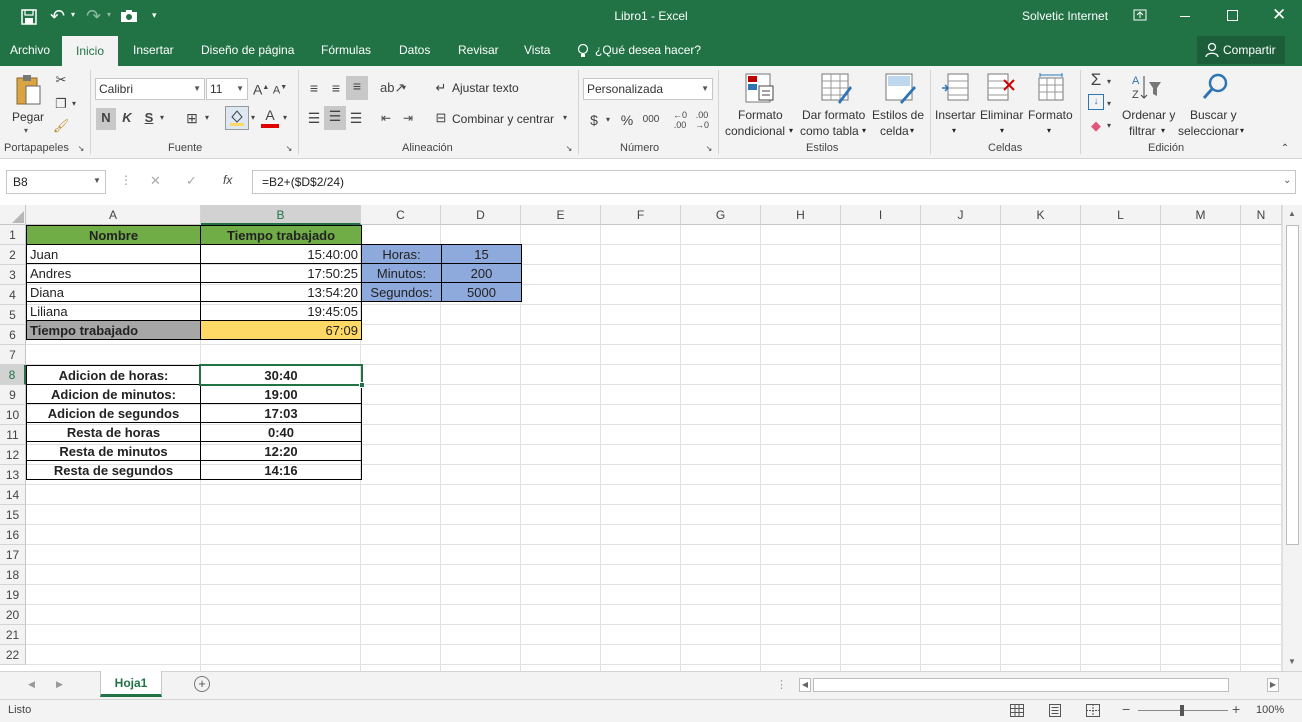  What do you see at coordinates (362, 385) in the screenshot?
I see `fill-handle` at bounding box center [362, 385].